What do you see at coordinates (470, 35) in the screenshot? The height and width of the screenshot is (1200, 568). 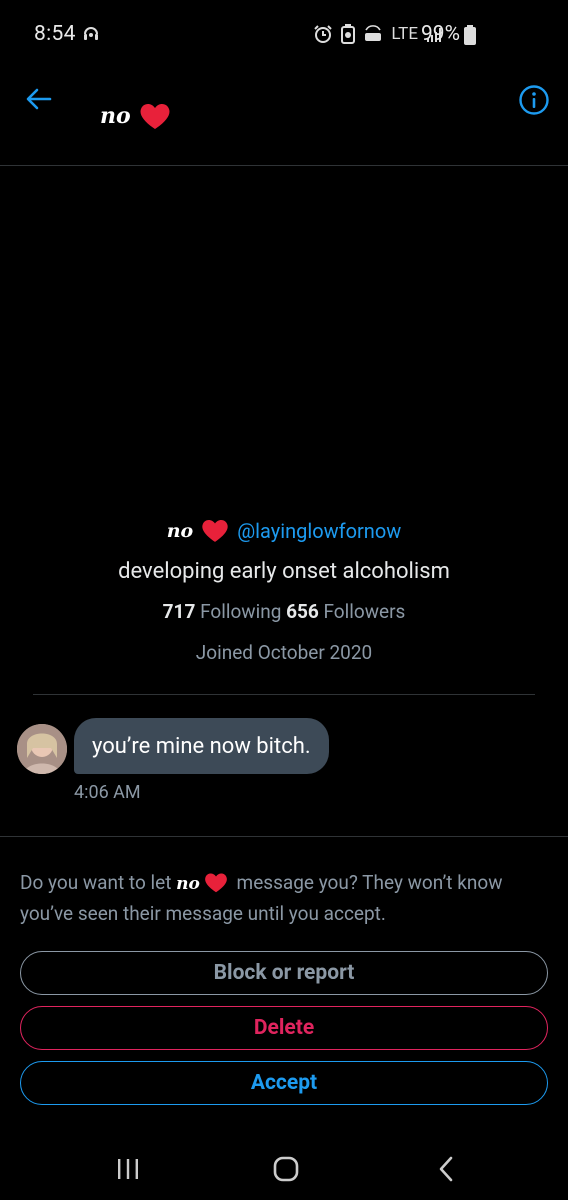 I see `battery-icon` at bounding box center [470, 35].